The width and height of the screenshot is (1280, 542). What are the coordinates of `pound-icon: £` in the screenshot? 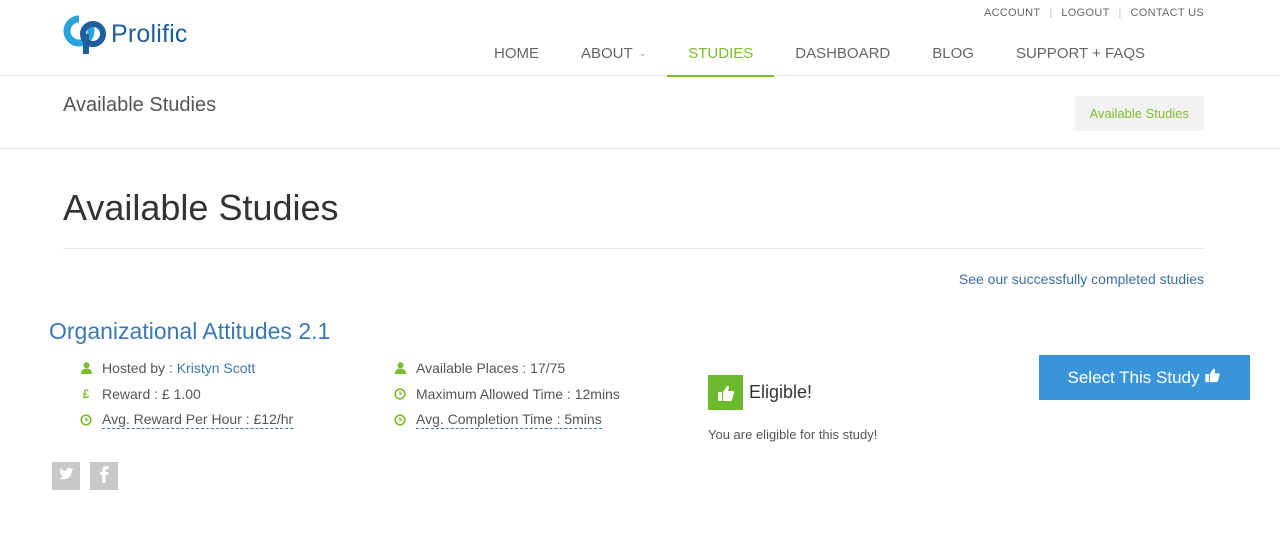 It's located at (86, 394).